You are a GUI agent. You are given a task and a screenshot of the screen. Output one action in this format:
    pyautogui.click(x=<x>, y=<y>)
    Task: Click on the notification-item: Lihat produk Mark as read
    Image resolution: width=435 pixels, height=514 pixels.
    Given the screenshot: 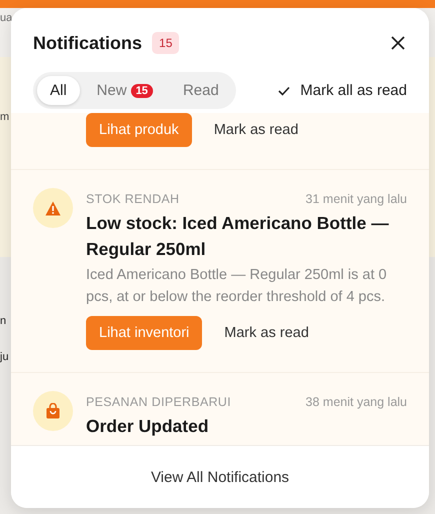 What is the action you would take?
    pyautogui.click(x=220, y=141)
    